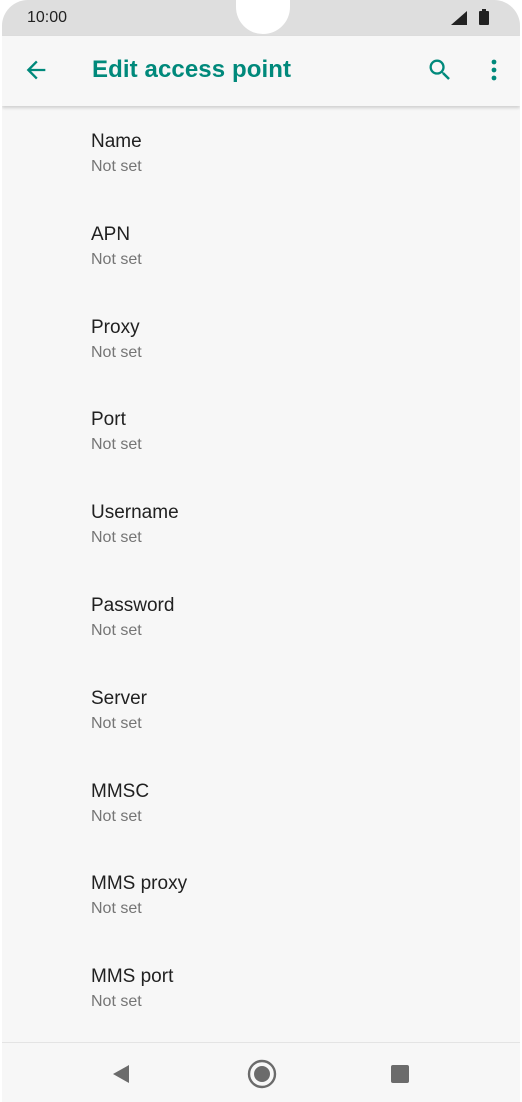  Describe the element at coordinates (135, 513) in the screenshot. I see `setting-title: Username` at that location.